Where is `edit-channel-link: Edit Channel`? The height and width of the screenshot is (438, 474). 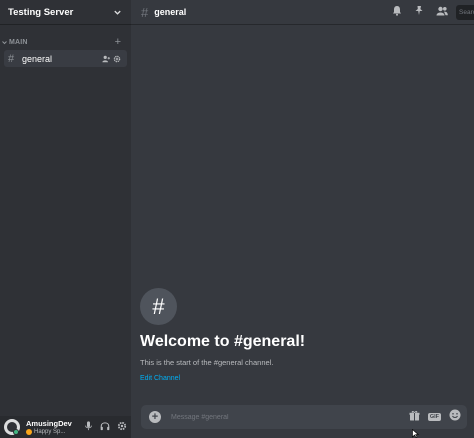
edit-channel-link: Edit Channel is located at coordinates (160, 378).